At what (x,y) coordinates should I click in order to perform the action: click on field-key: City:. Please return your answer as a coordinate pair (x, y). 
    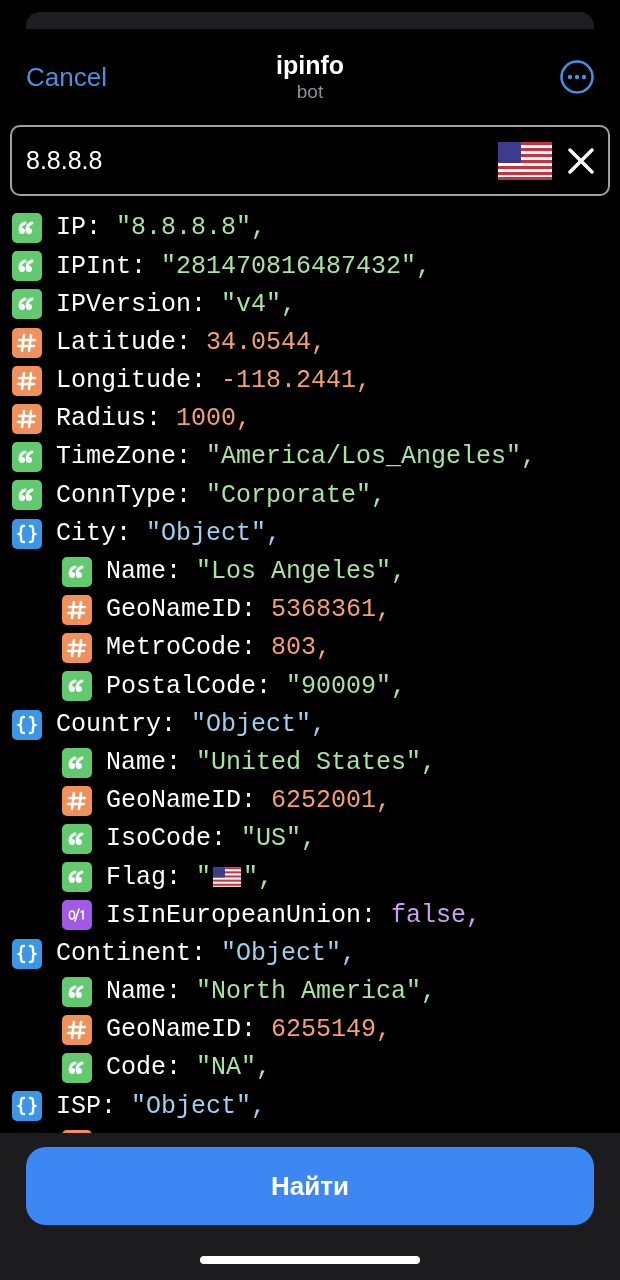
    Looking at the image, I should click on (93, 533).